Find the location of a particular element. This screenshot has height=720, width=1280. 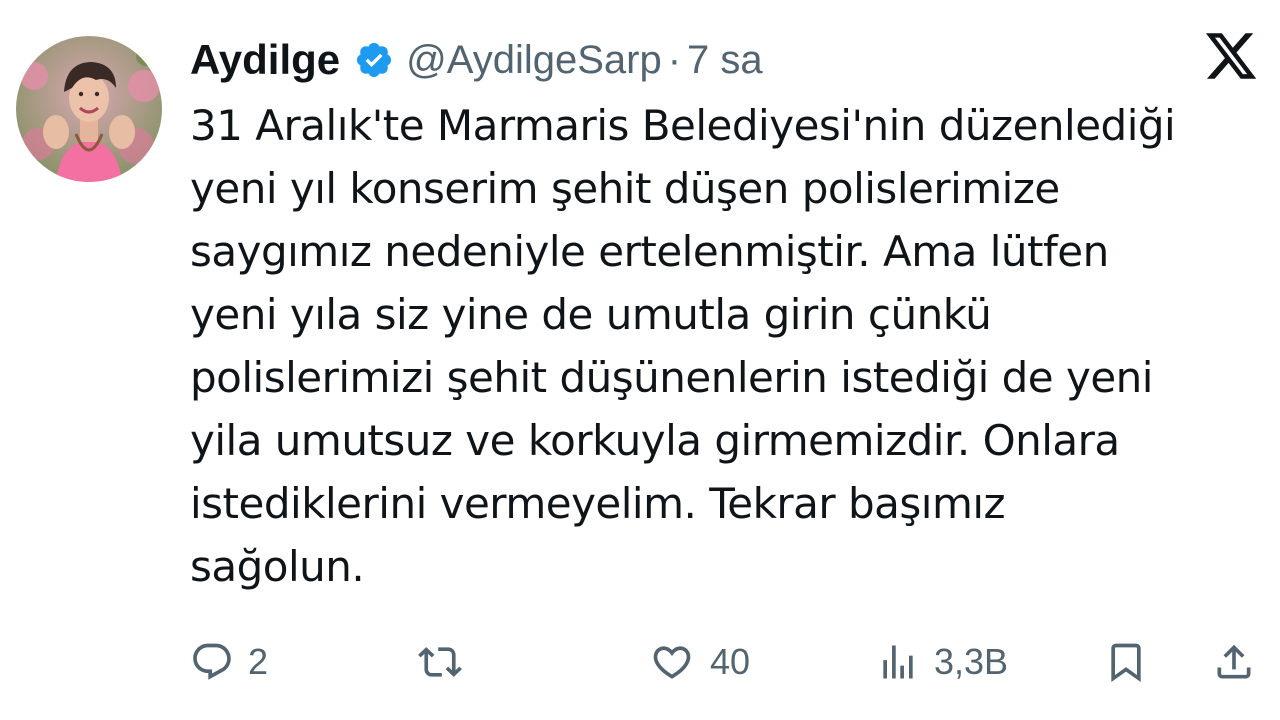

retweet-button is located at coordinates (447, 662).